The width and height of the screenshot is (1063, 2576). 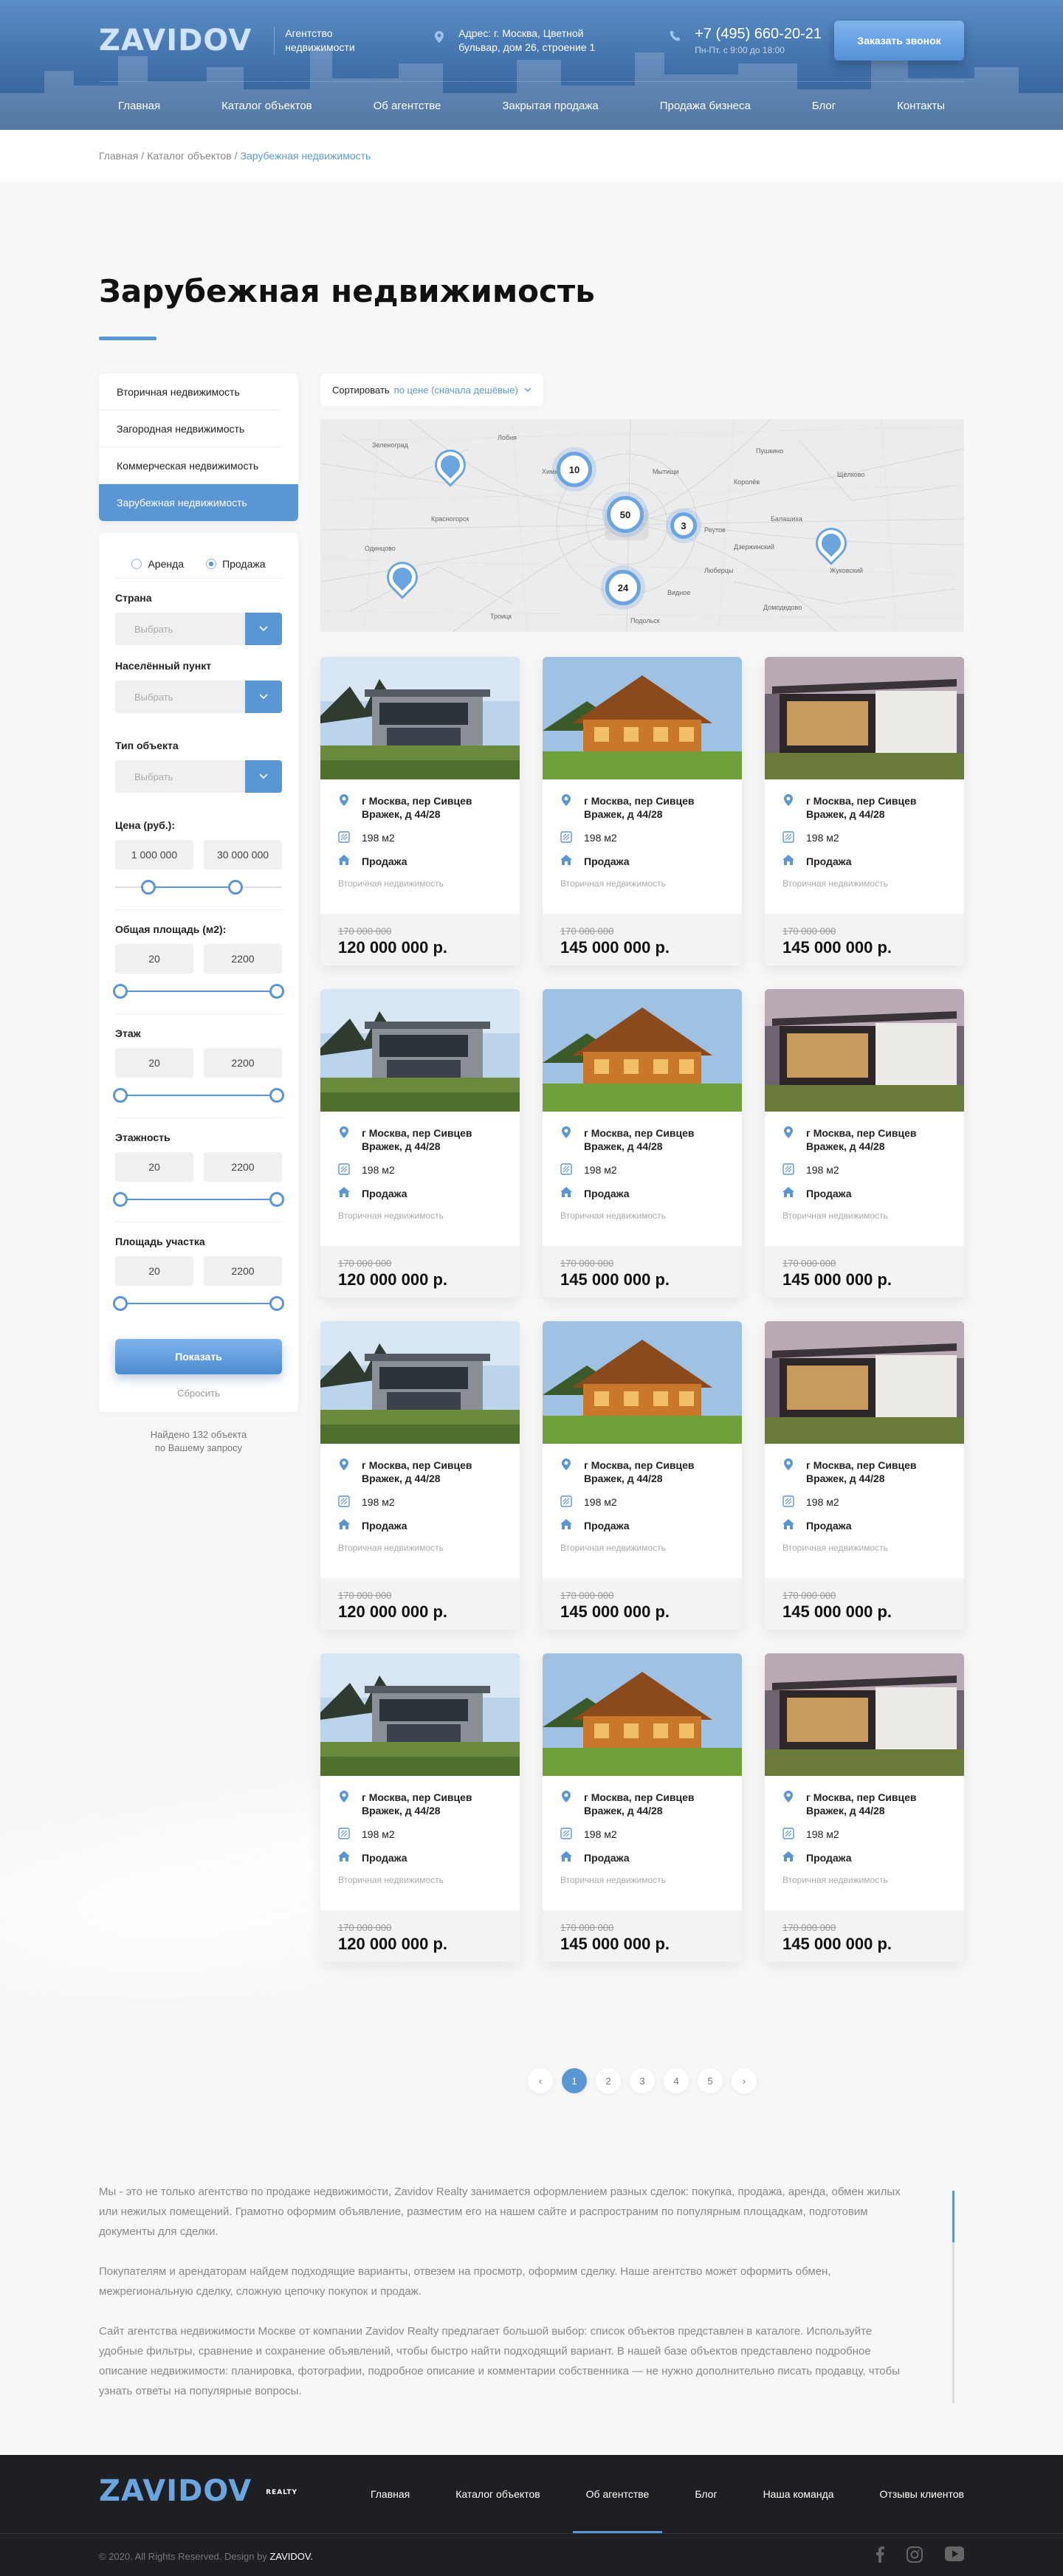 I want to click on map-cluster: 3, so click(x=684, y=525).